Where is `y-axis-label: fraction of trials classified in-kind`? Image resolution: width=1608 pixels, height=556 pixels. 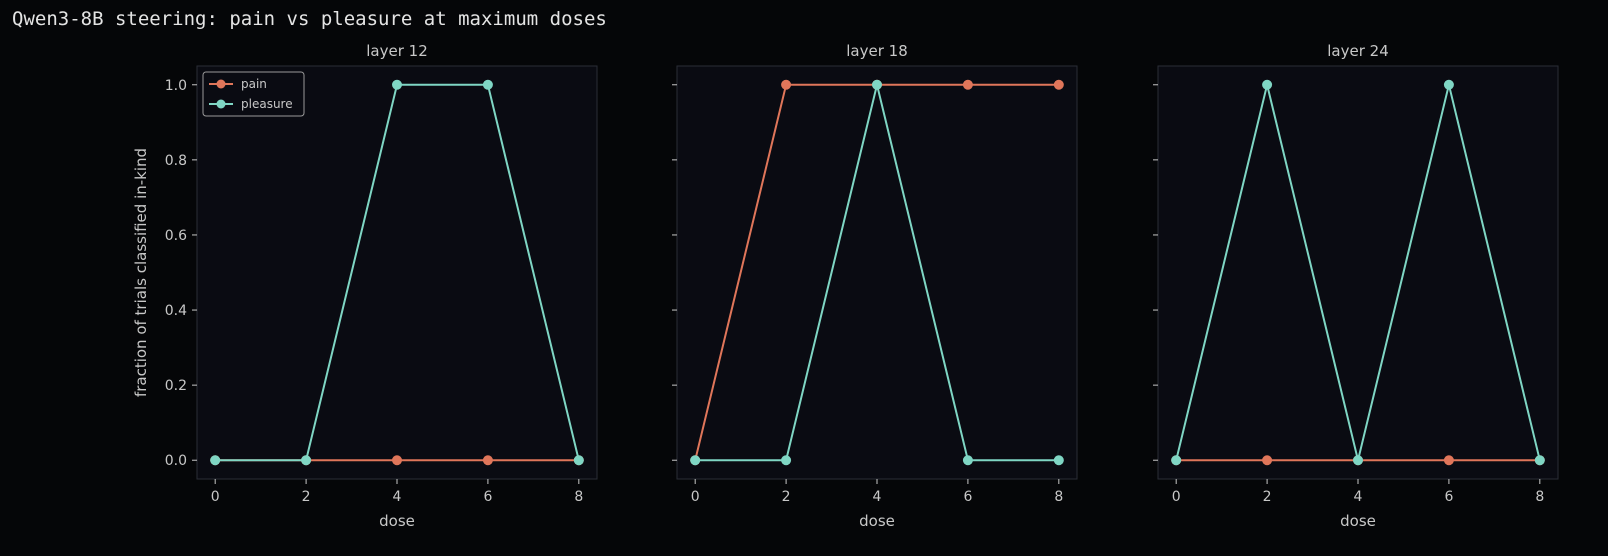 y-axis-label: fraction of trials classified in-kind is located at coordinates (141, 272).